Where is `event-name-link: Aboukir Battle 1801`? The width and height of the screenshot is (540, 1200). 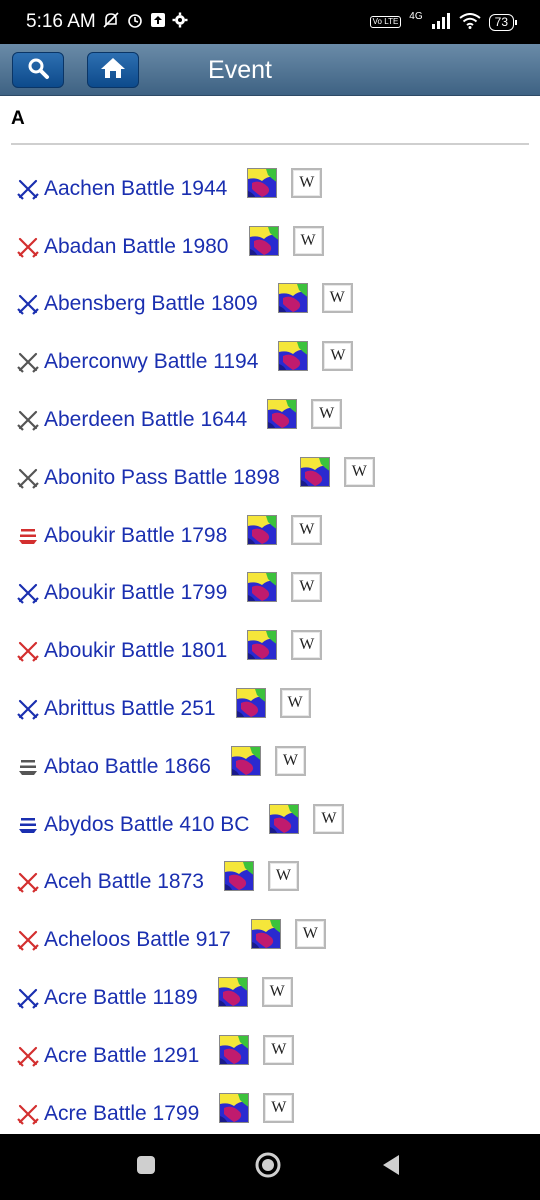 event-name-link: Aboukir Battle 1801 is located at coordinates (135, 651).